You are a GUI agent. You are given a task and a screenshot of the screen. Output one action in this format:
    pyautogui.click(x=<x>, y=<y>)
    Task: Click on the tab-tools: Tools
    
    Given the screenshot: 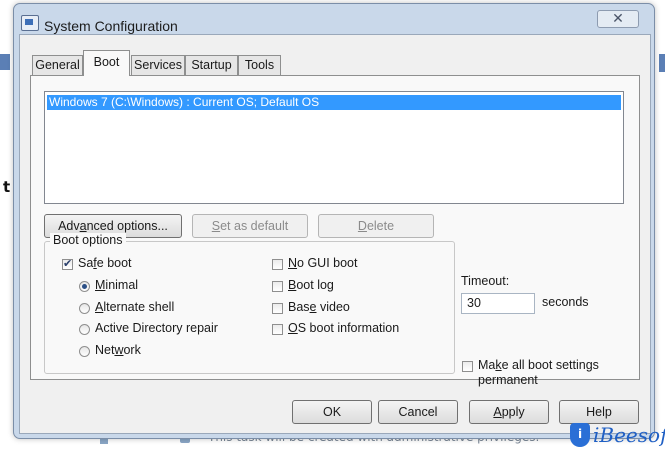 What is the action you would take?
    pyautogui.click(x=259, y=65)
    